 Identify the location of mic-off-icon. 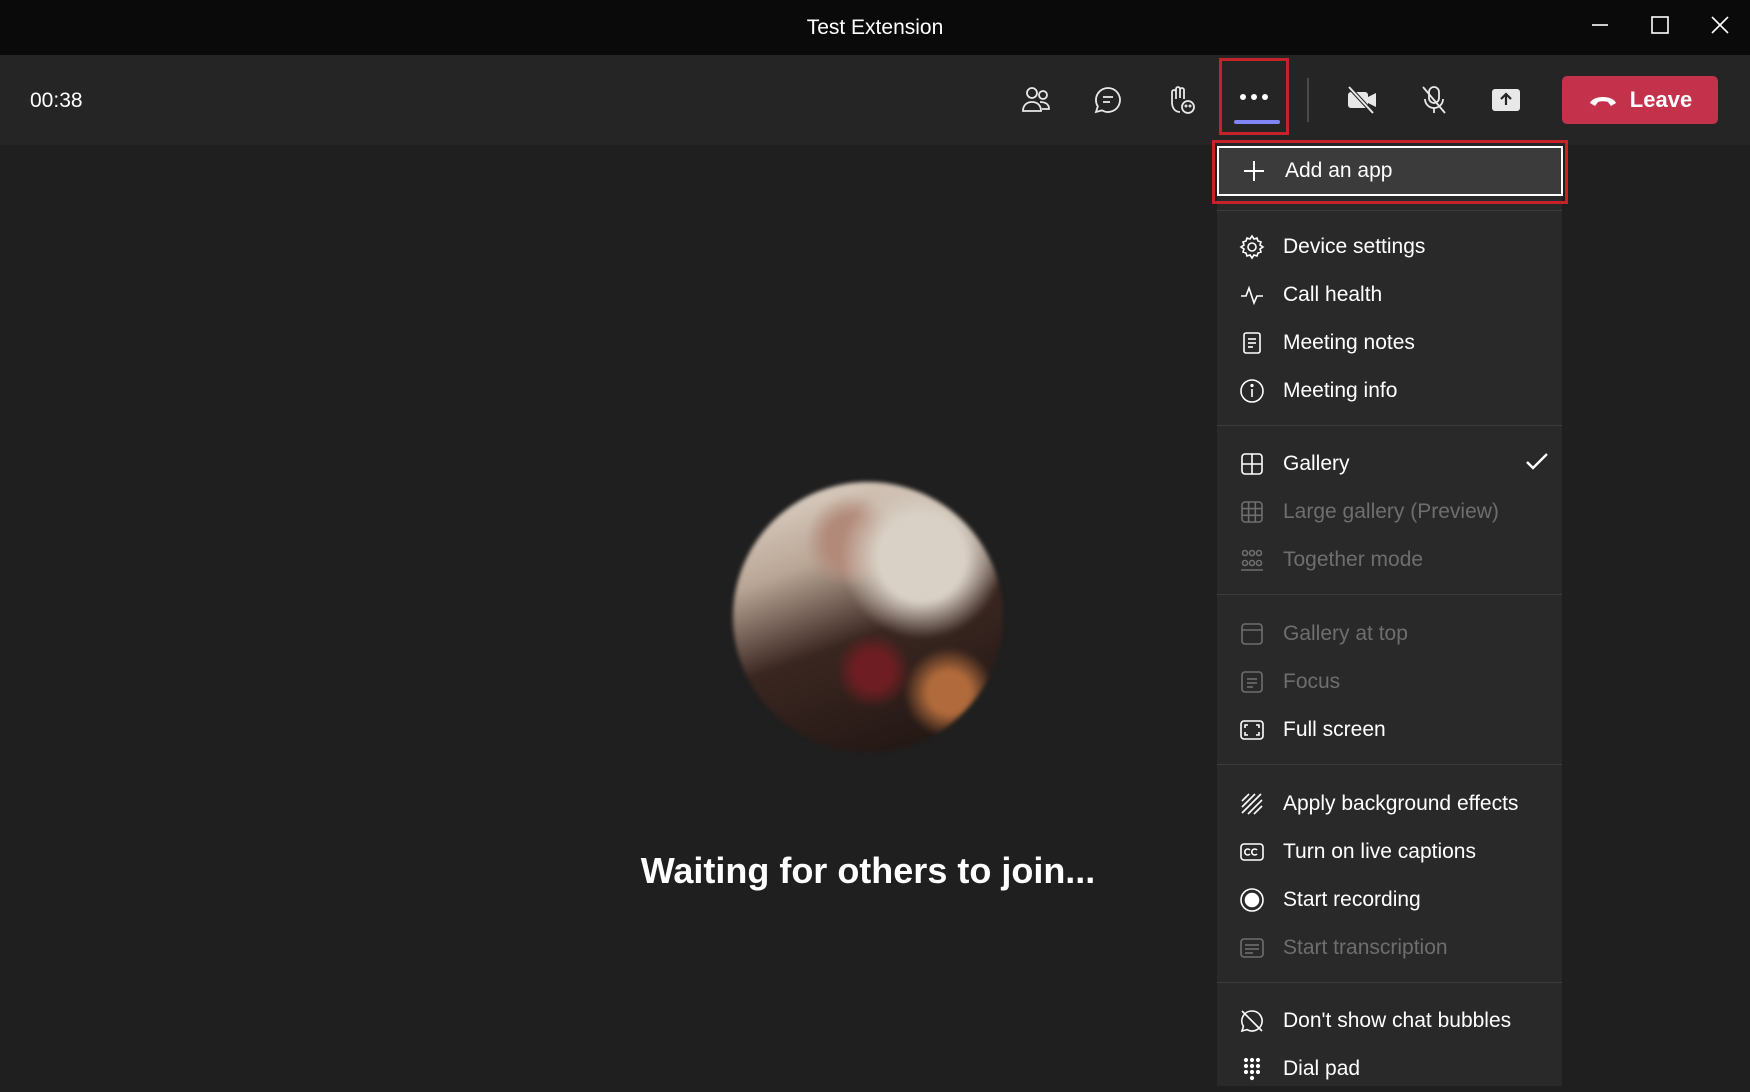
(1434, 100).